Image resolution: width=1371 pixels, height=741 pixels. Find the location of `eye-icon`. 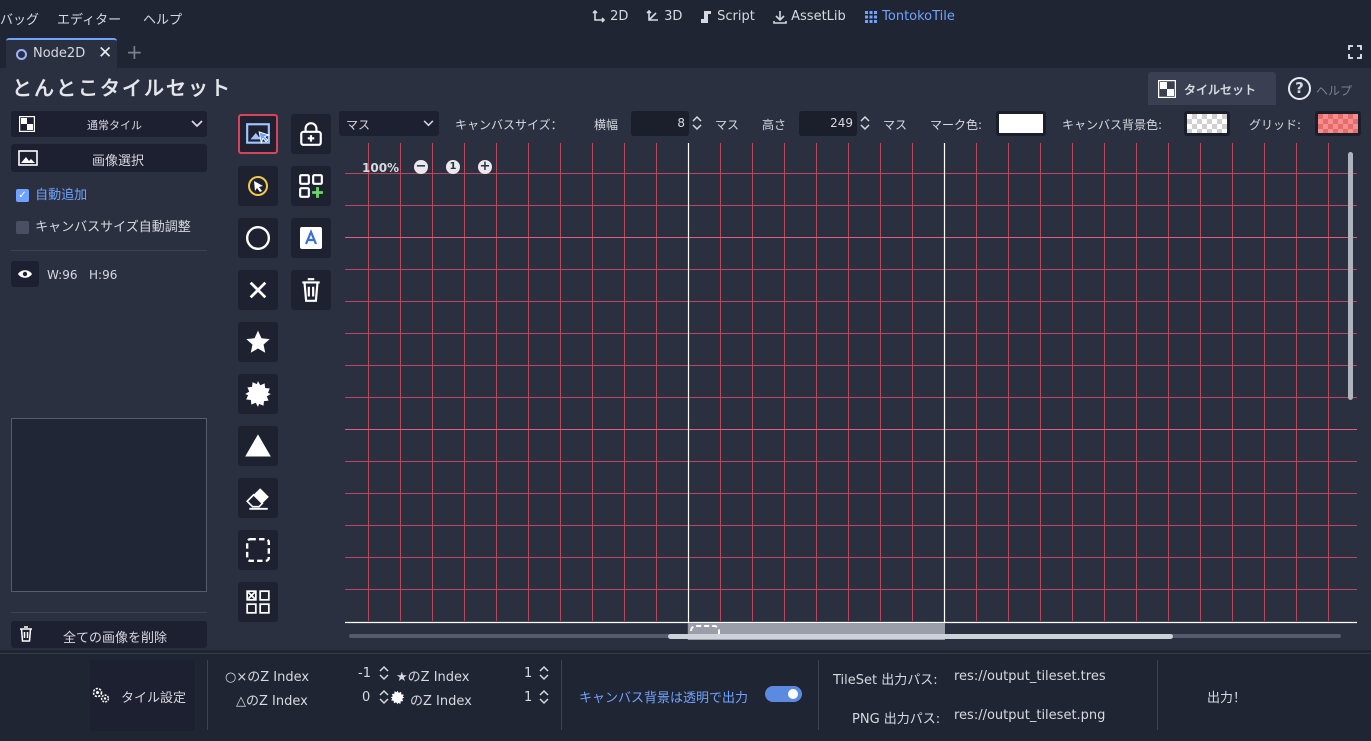

eye-icon is located at coordinates (25, 274).